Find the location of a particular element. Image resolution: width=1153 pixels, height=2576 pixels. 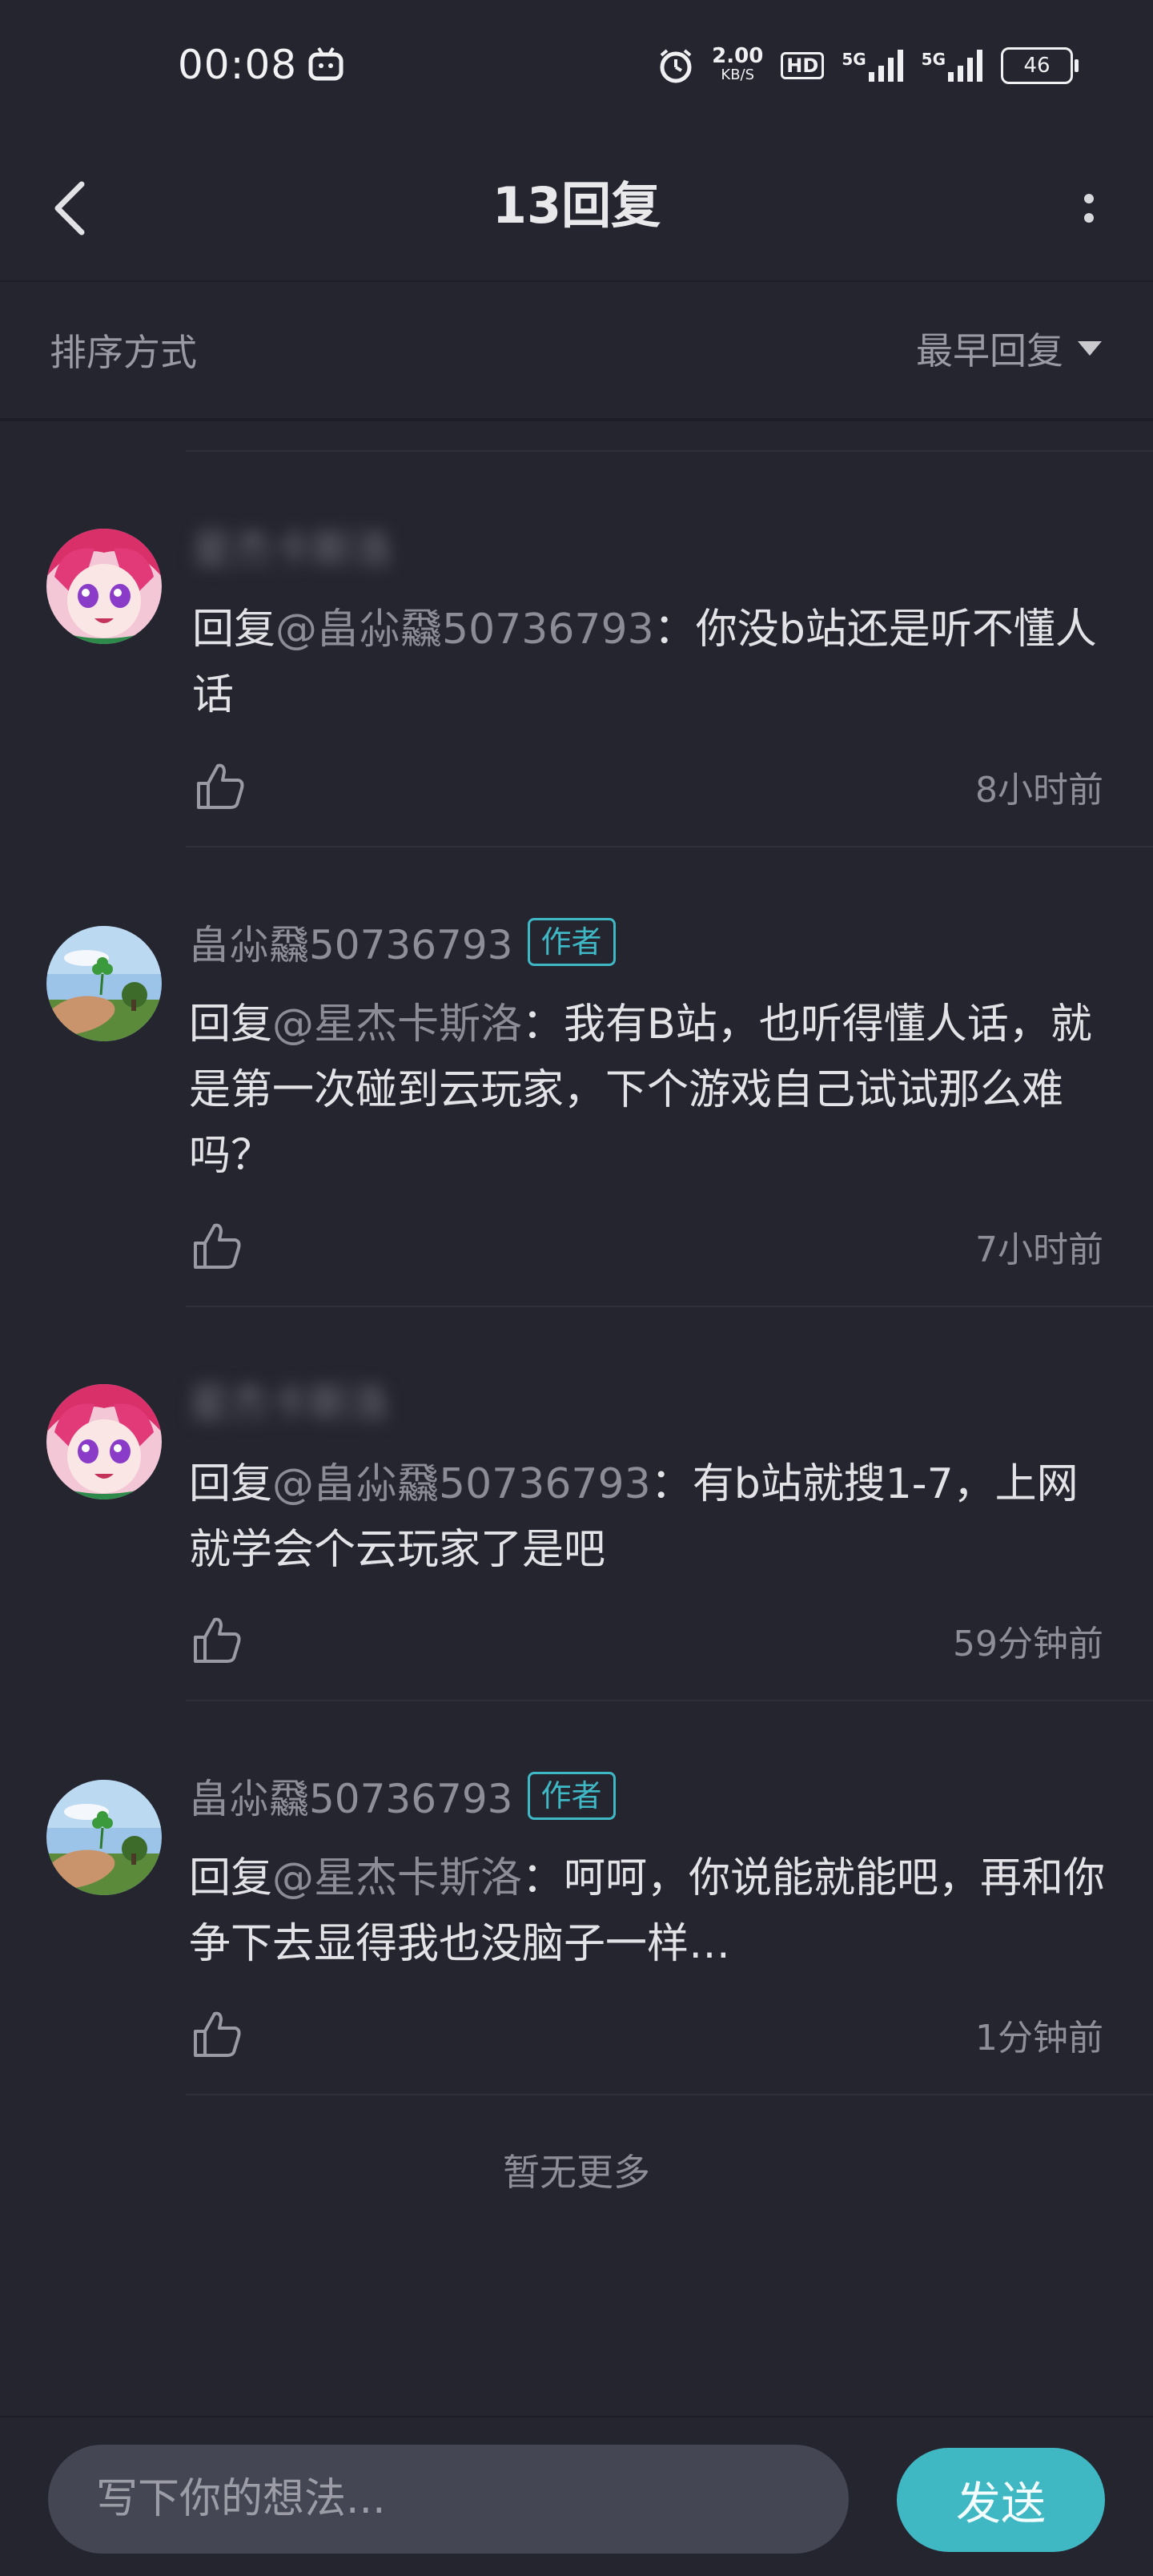

tv-app-icon is located at coordinates (326, 63).